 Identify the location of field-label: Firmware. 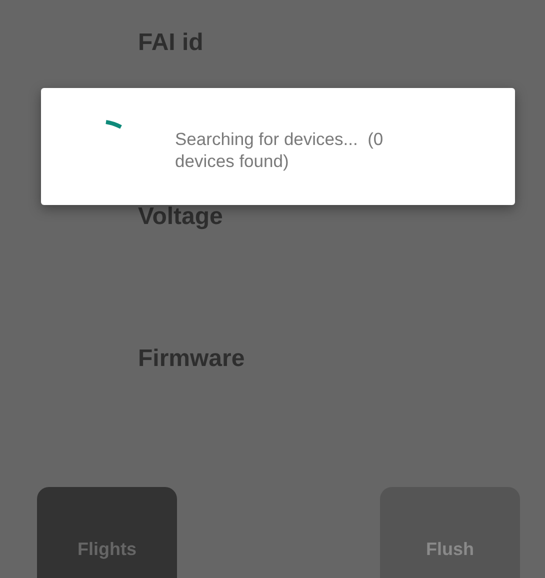
(191, 359).